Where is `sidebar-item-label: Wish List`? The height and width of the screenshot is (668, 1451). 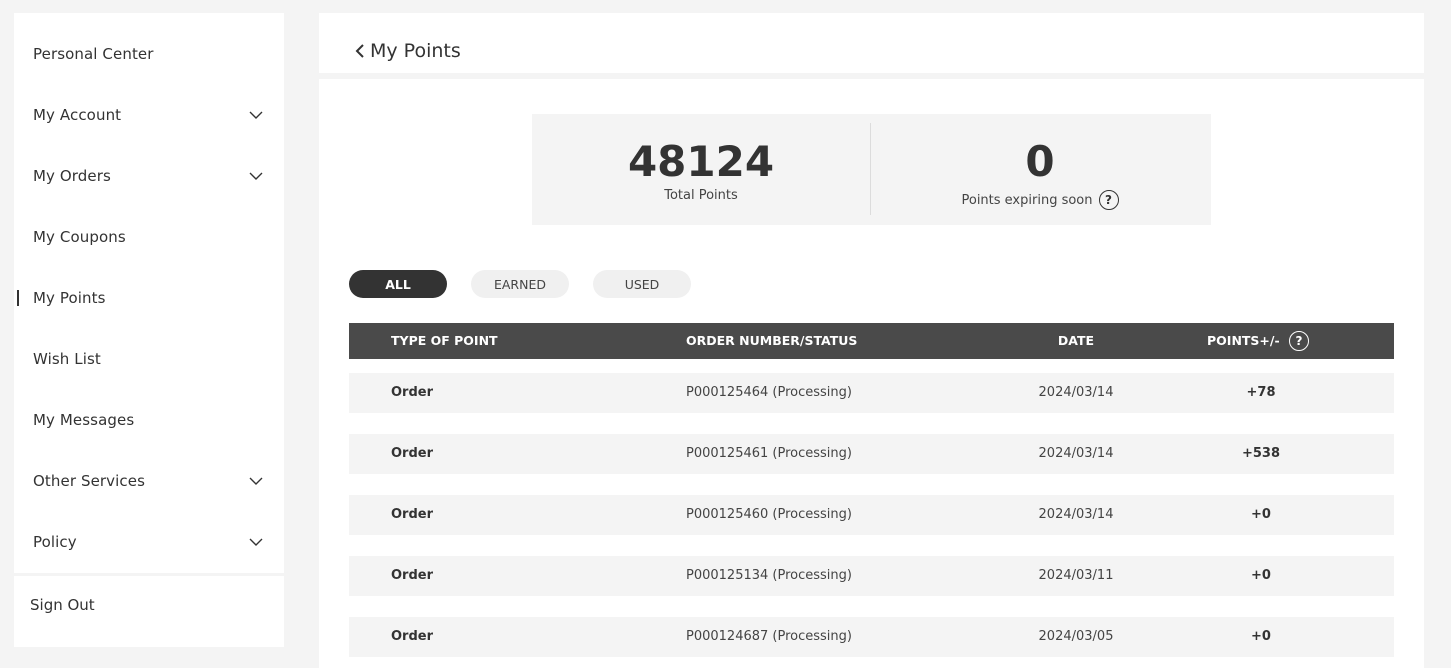
sidebar-item-label: Wish List is located at coordinates (67, 359).